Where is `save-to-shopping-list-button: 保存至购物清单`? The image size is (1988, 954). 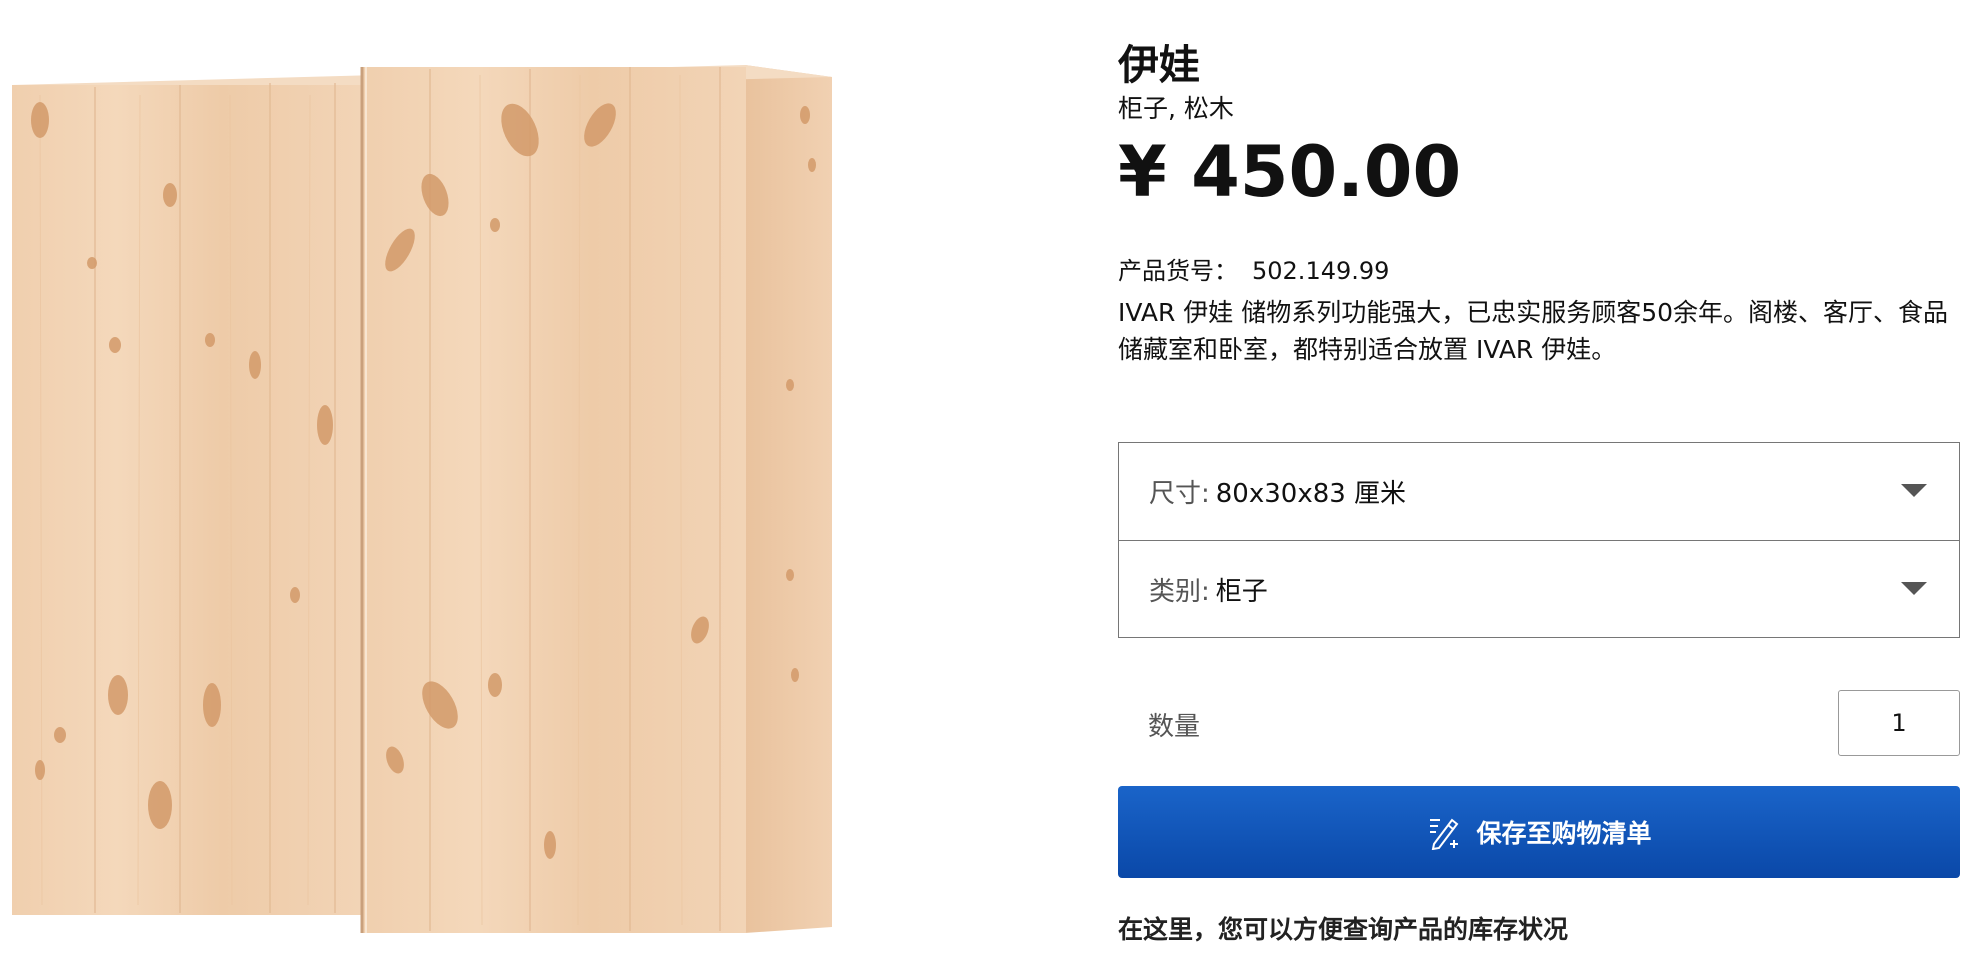
save-to-shopping-list-button: 保存至购物清单 is located at coordinates (1539, 832).